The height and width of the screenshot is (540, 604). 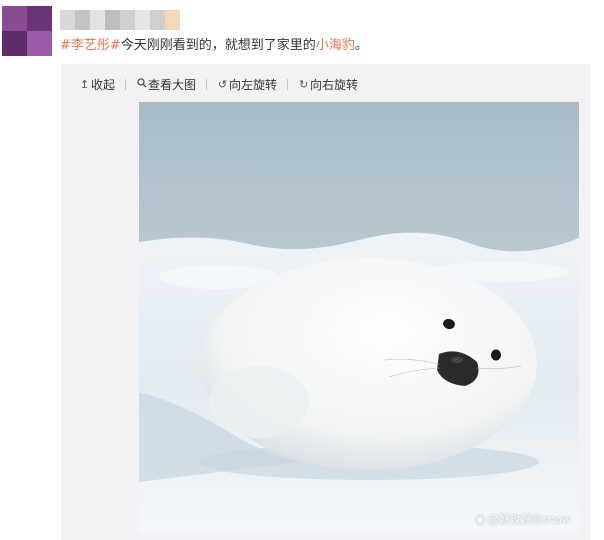 I want to click on collapse-button: ↥ 收起, so click(x=97, y=84).